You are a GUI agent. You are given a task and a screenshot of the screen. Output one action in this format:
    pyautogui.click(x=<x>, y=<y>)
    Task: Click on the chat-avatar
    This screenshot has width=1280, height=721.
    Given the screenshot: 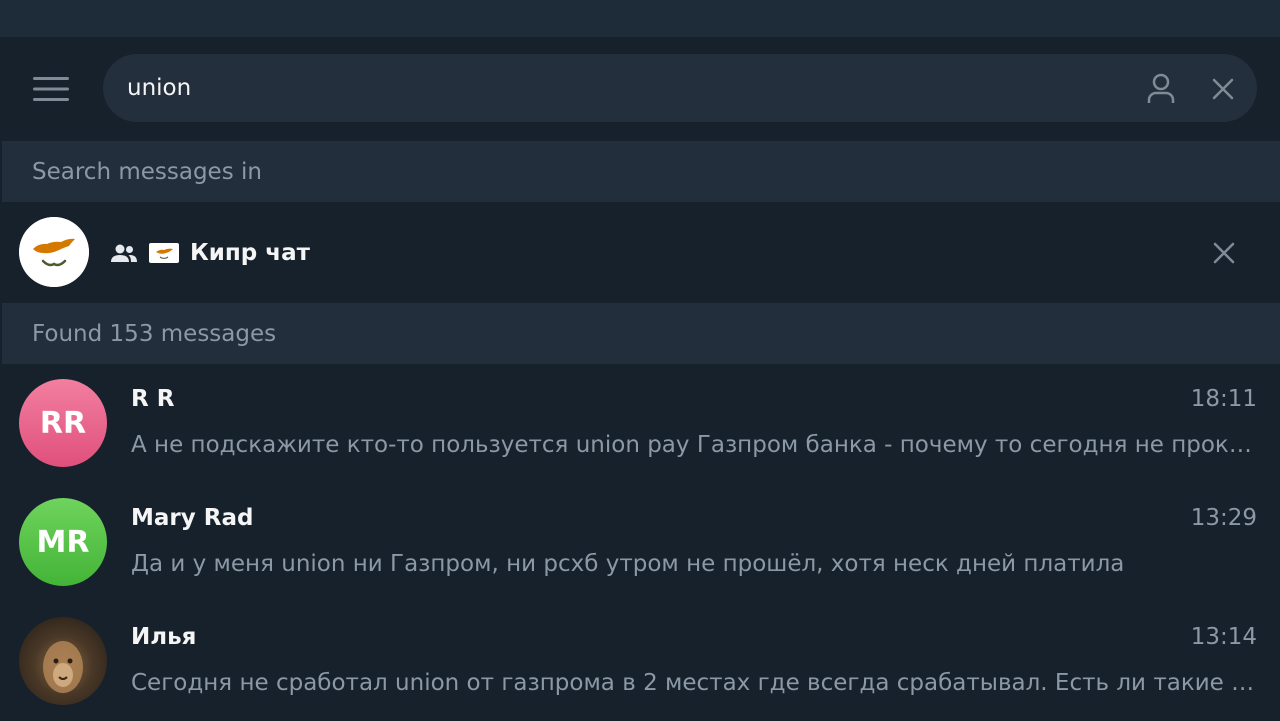 What is the action you would take?
    pyautogui.click(x=54, y=252)
    